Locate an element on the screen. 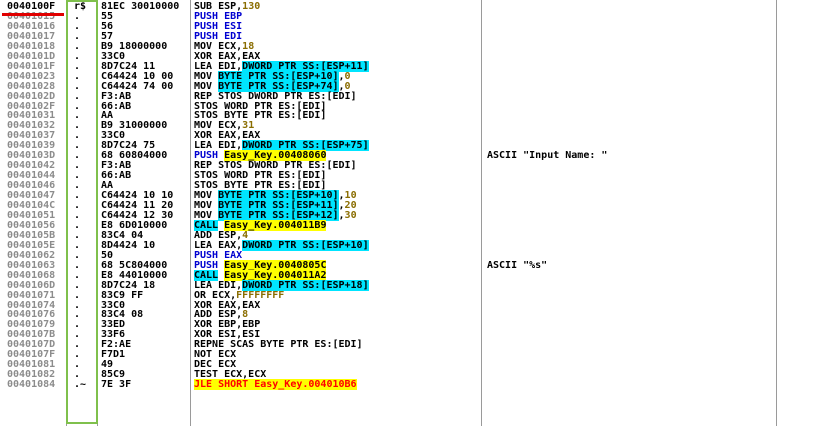 Image resolution: width=819 pixels, height=426 pixels. hex-bytes-cell: 50 is located at coordinates (107, 255).